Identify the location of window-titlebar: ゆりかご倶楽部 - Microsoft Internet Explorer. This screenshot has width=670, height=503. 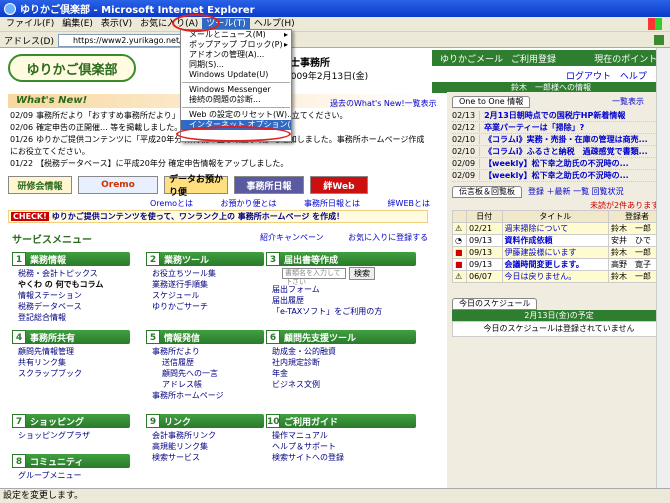
(335, 8).